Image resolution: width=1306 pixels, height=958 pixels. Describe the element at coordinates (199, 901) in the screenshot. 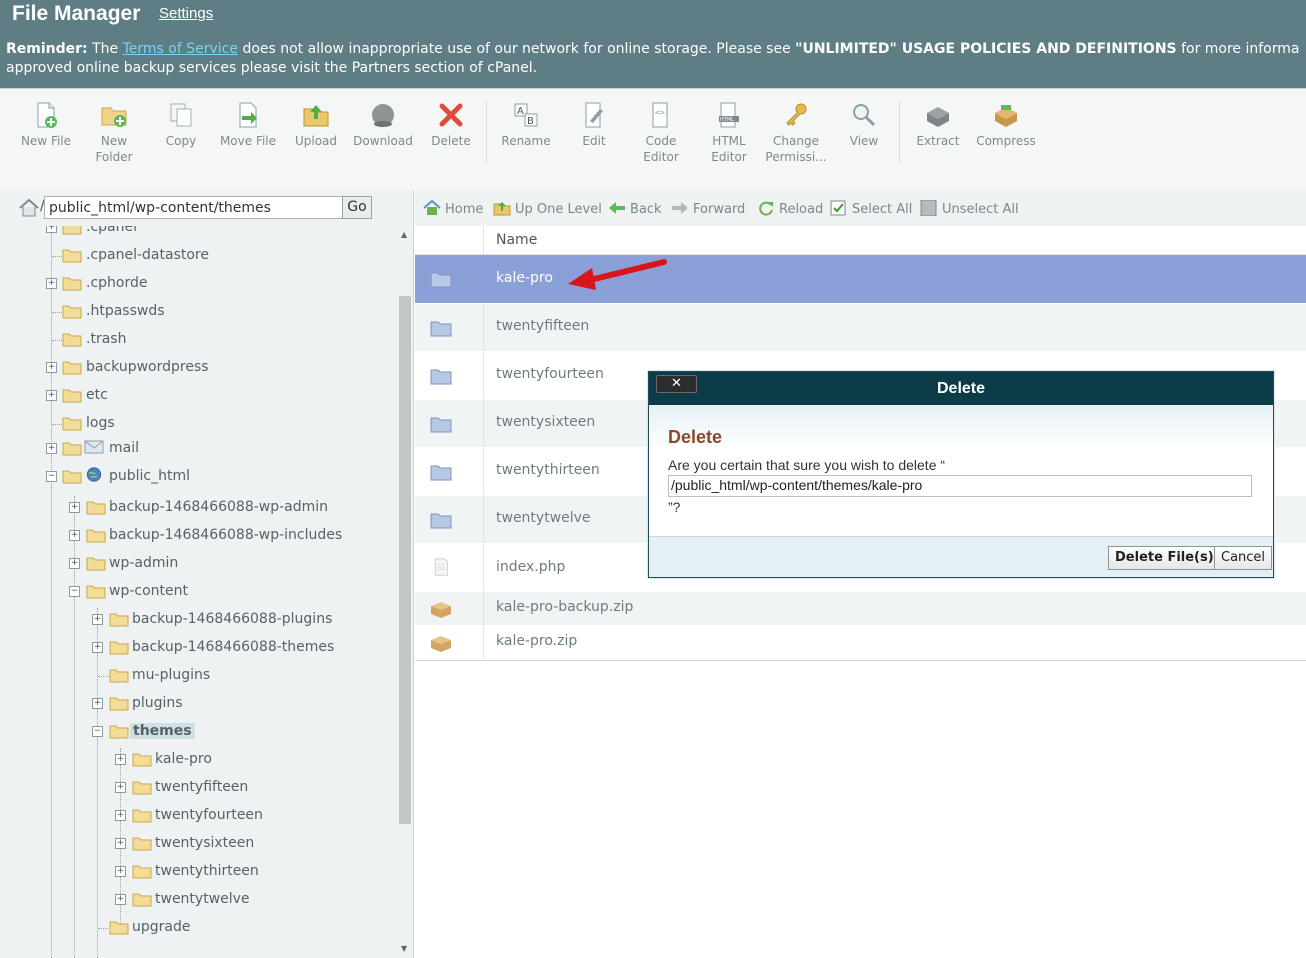

I see `tree-item-twentytwelve: + twentytwelve` at that location.